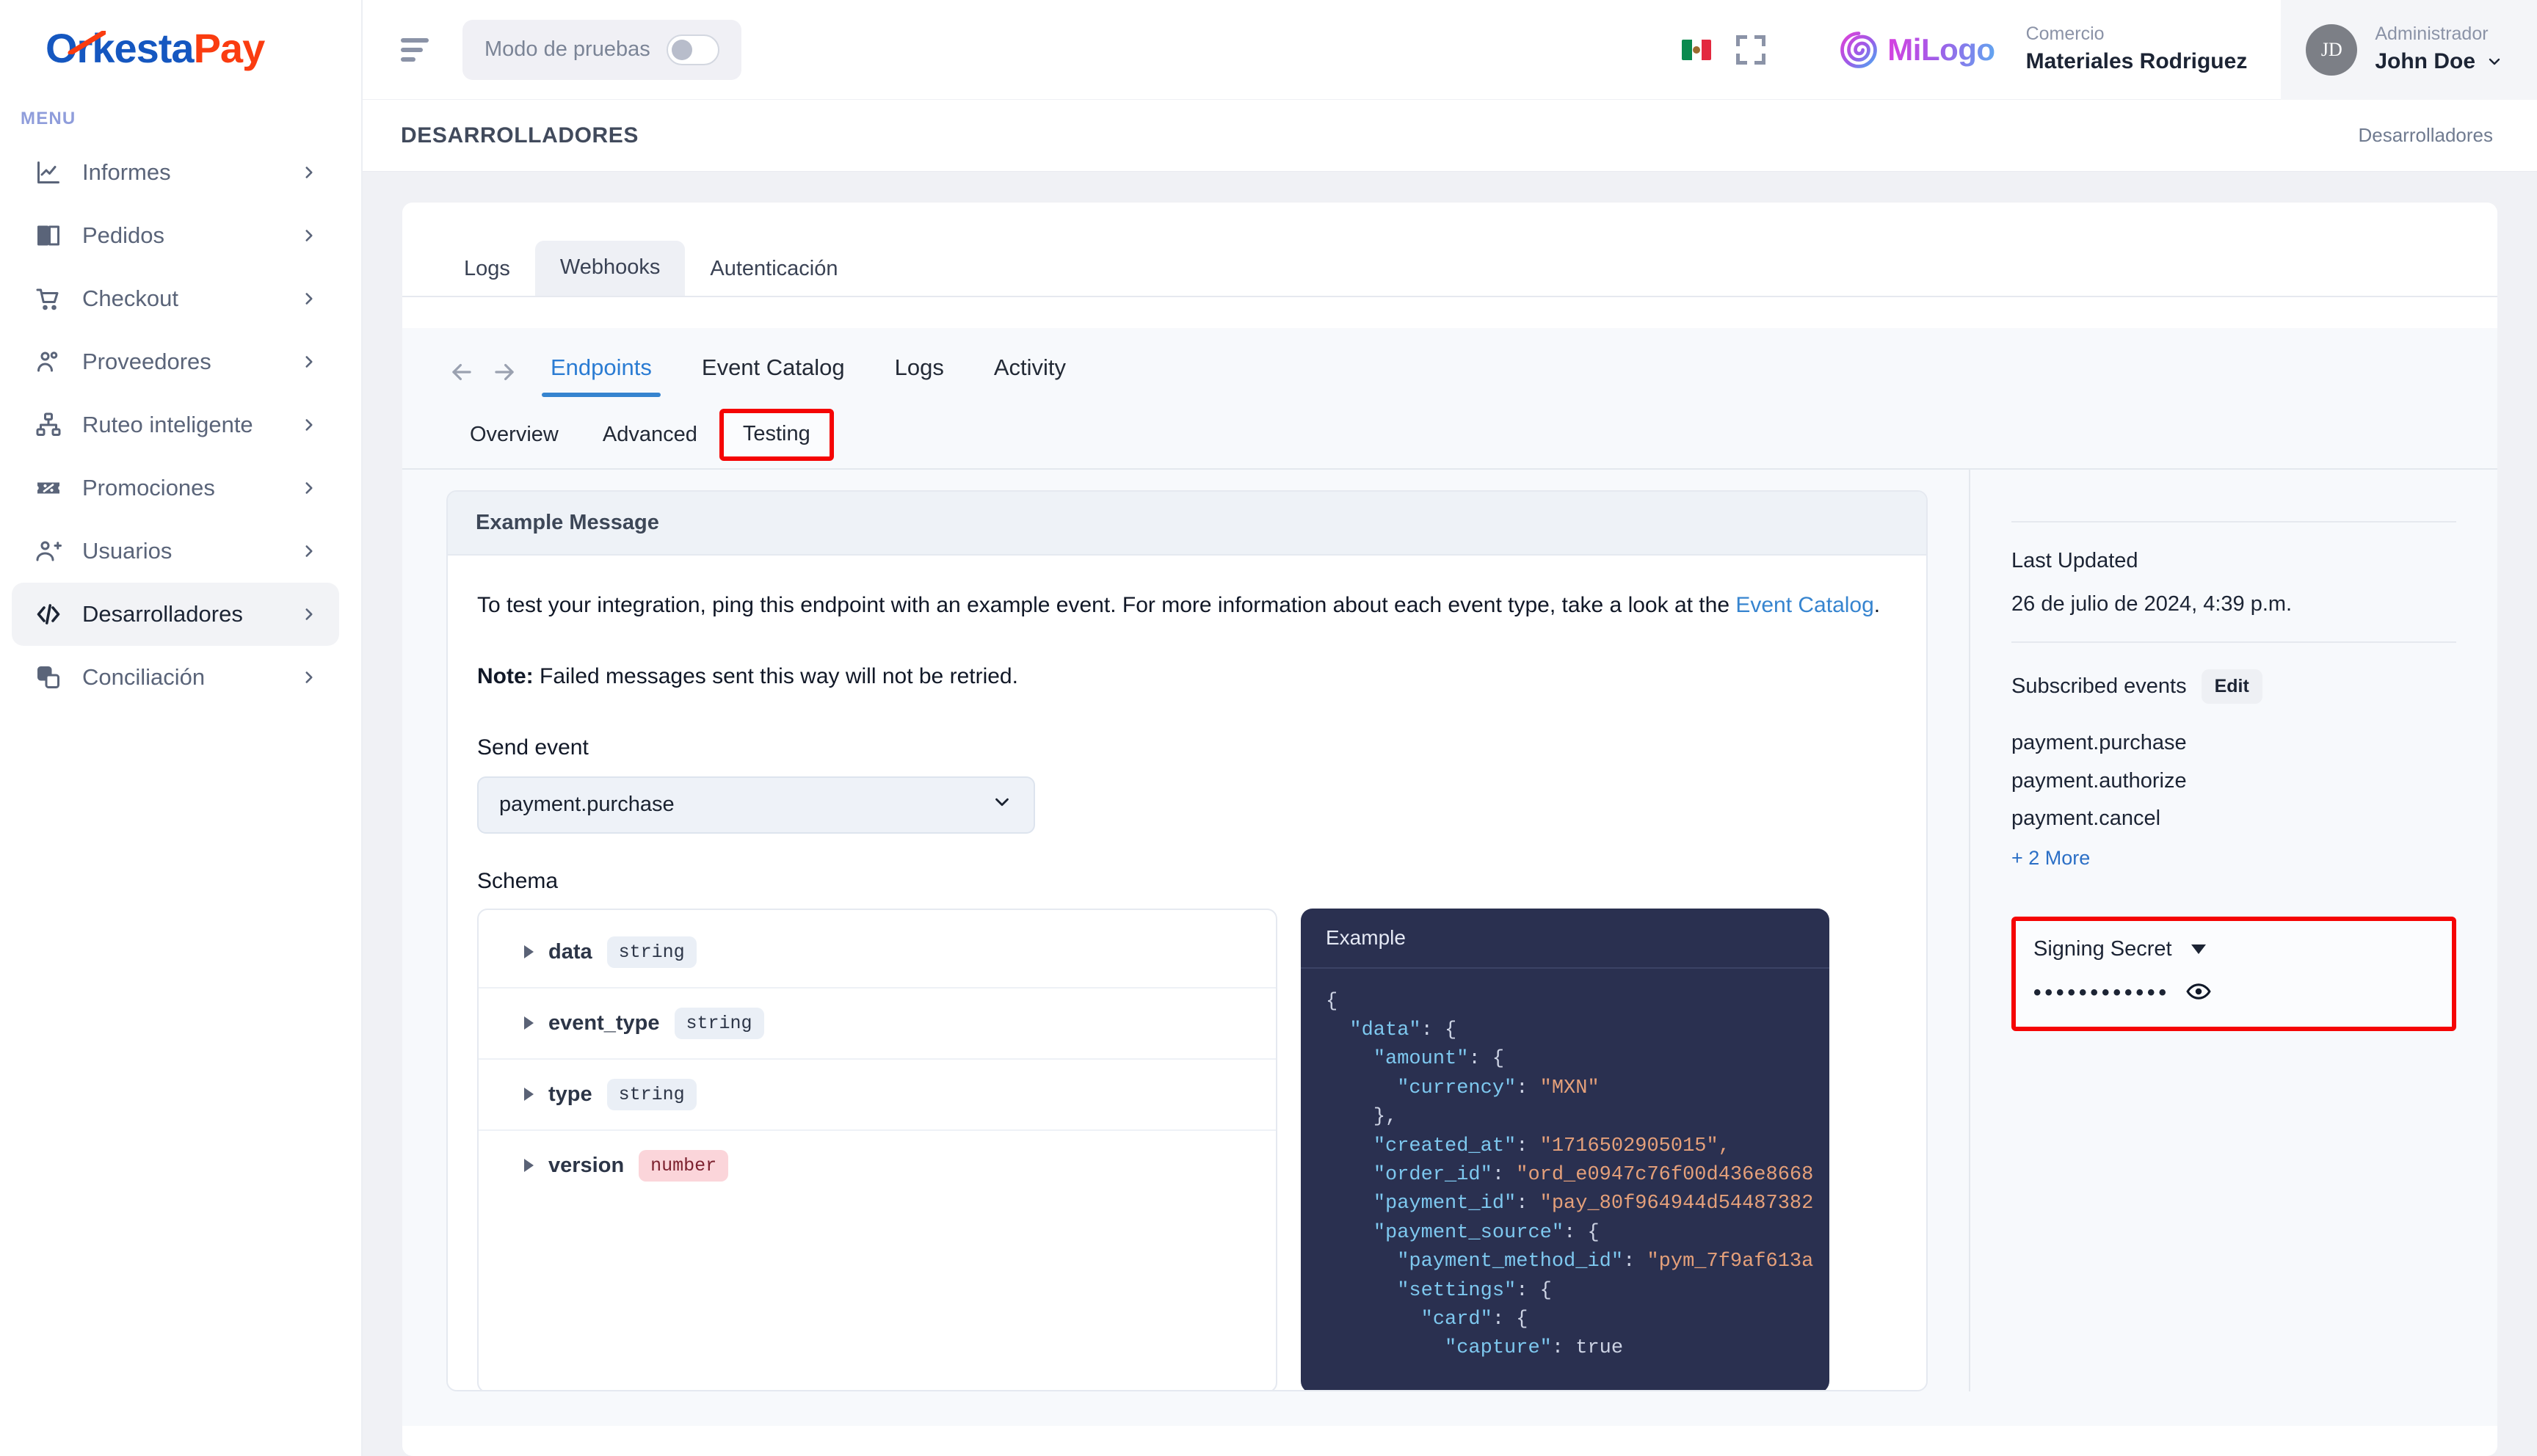 The width and height of the screenshot is (2537, 1456). I want to click on breadcrumb: Desarrolladores, so click(2425, 135).